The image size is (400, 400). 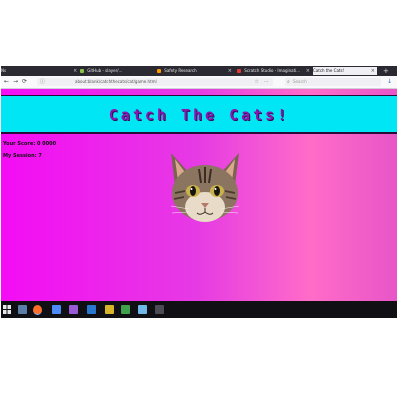 What do you see at coordinates (329, 70) in the screenshot?
I see `tab-catch-the-cats-label: Catch the Cats!` at bounding box center [329, 70].